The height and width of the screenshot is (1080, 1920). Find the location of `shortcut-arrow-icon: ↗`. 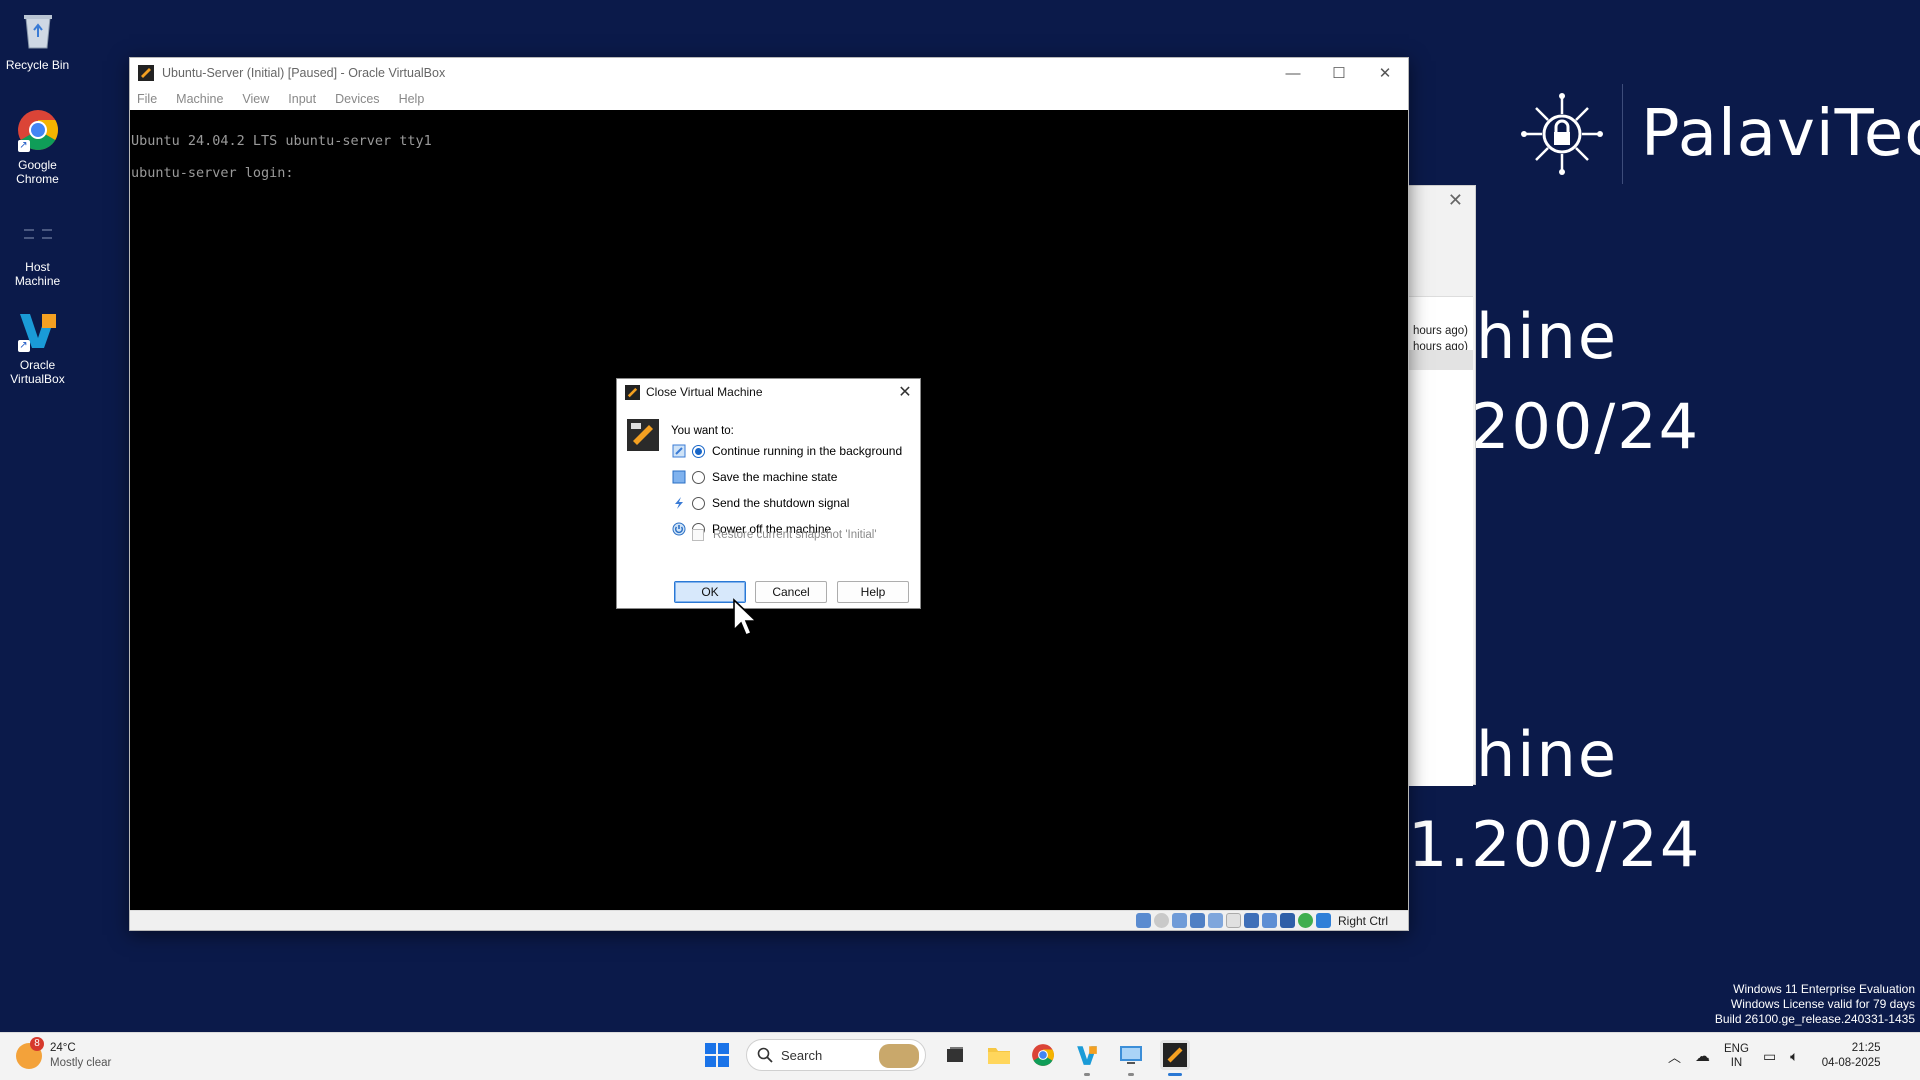

shortcut-arrow-icon: ↗ is located at coordinates (23, 146).